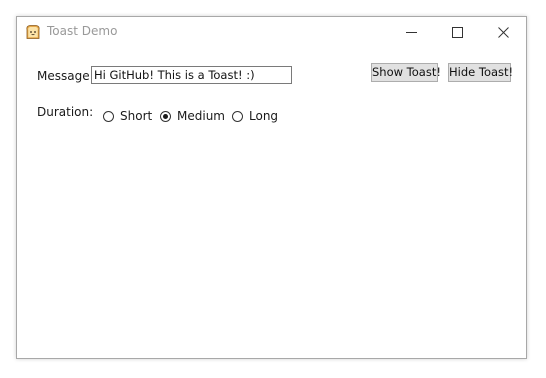 Image resolution: width=546 pixels, height=378 pixels. What do you see at coordinates (191, 75) in the screenshot?
I see `message-input` at bounding box center [191, 75].